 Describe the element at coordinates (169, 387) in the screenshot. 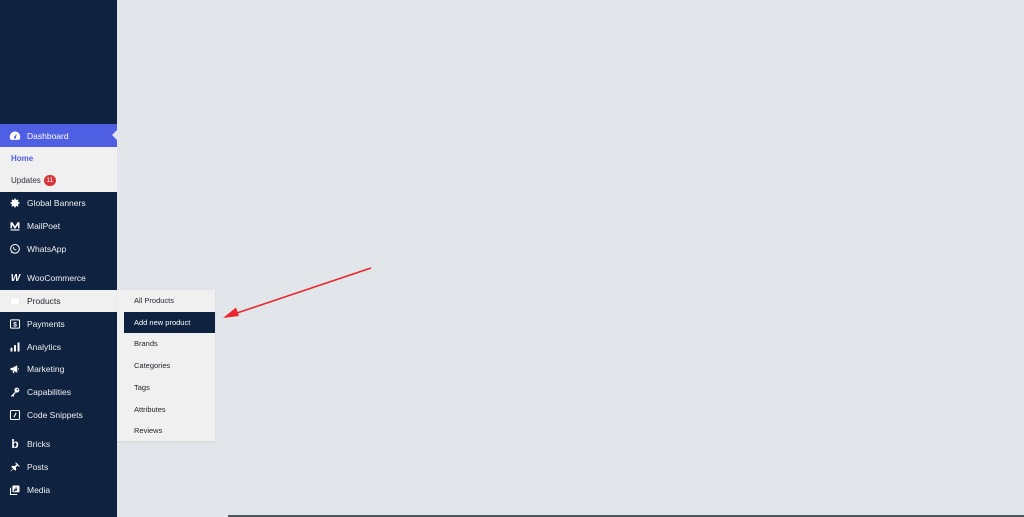

I see `flyout-tags: Tags` at that location.